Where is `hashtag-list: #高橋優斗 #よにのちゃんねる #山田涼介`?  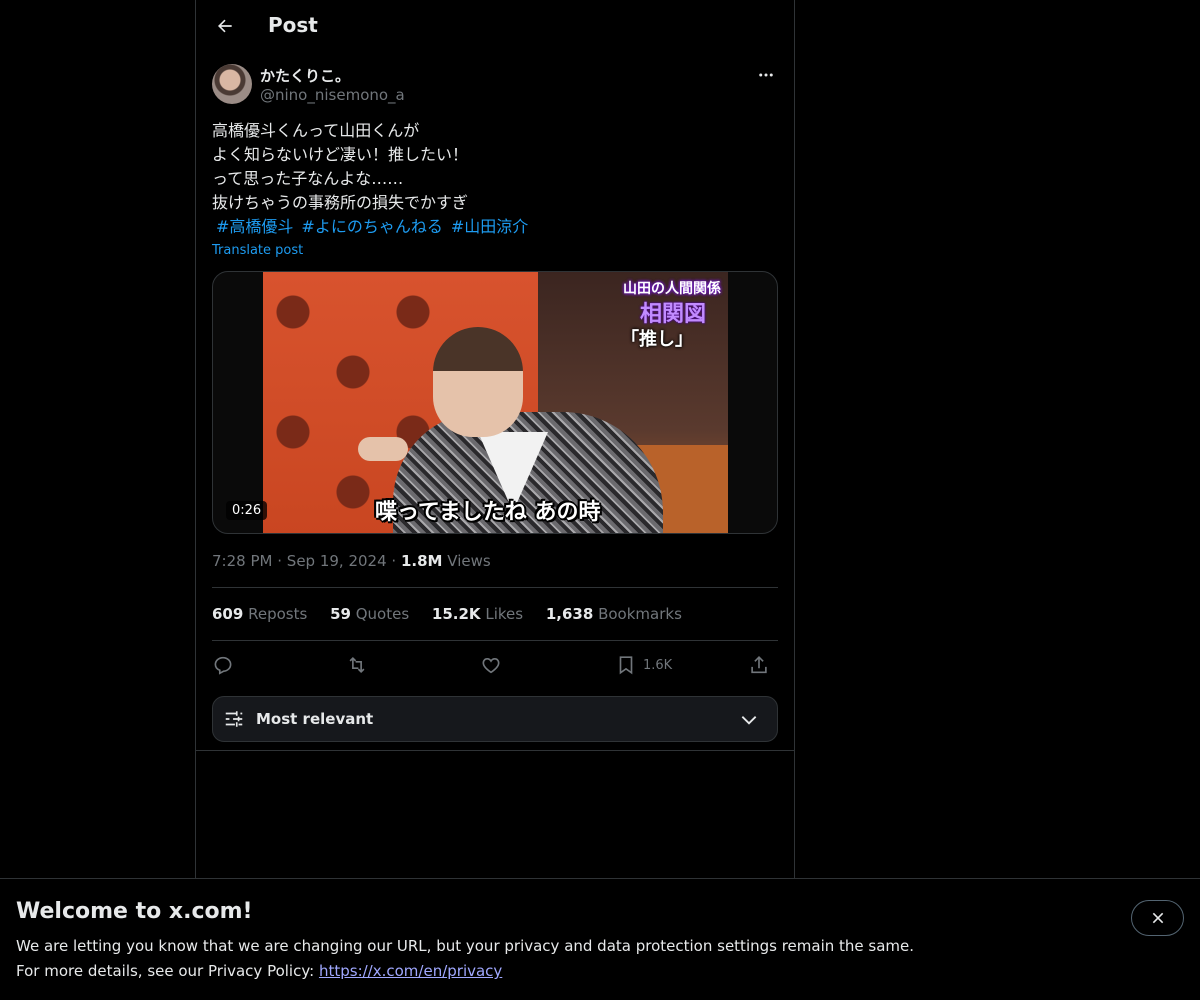
hashtag-list: #高橋優斗 #よにのちゃんねる #山田涼介 is located at coordinates (372, 227).